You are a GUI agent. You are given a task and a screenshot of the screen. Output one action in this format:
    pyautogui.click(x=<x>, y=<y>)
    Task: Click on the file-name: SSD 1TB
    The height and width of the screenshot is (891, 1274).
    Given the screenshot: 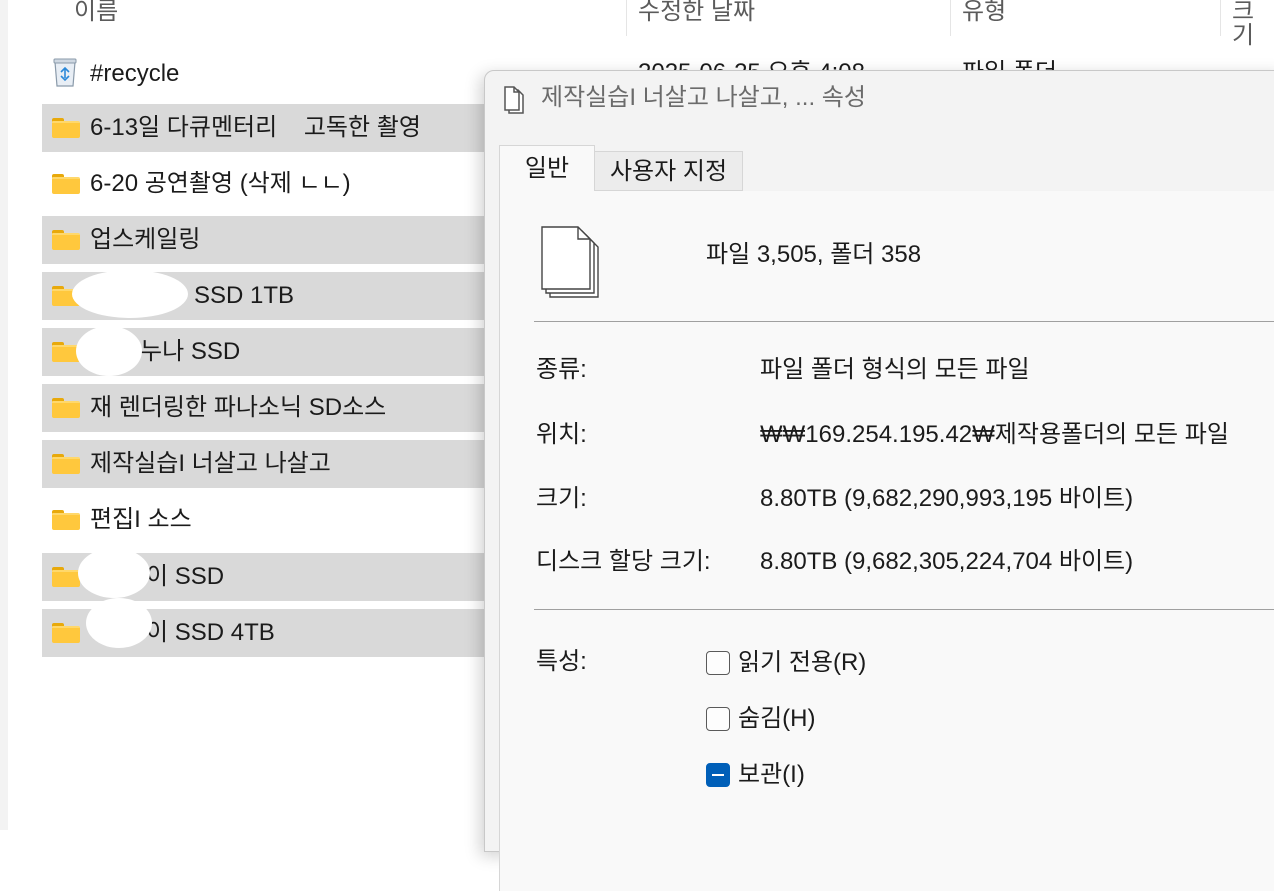 What is the action you would take?
    pyautogui.click(x=244, y=295)
    